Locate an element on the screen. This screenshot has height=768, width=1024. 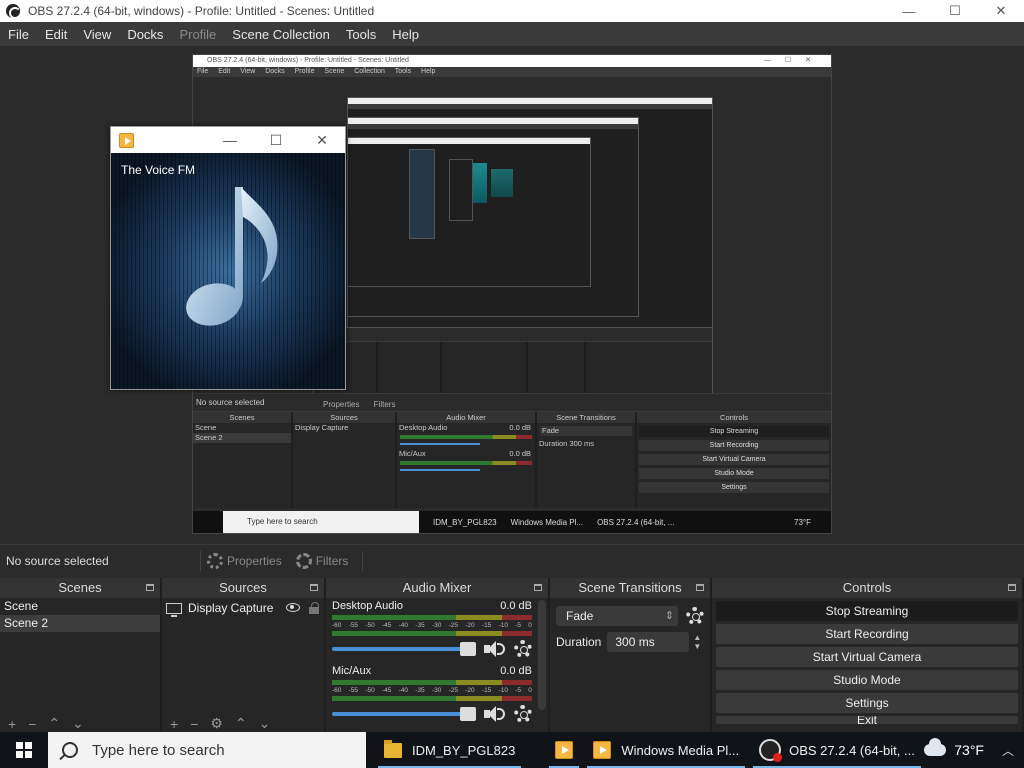
properties-button: Properties is located at coordinates (244, 560).